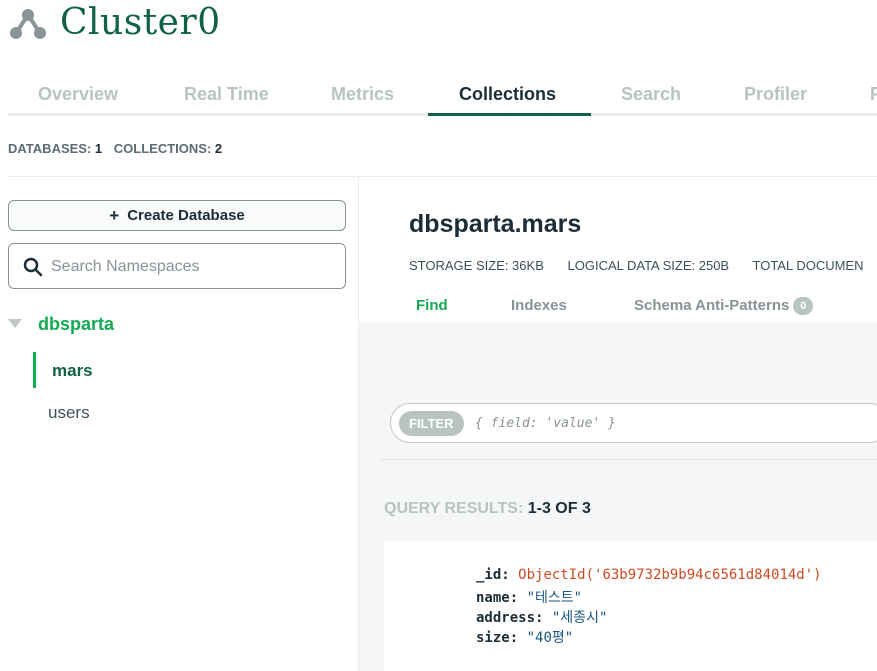 The width and height of the screenshot is (877, 671). What do you see at coordinates (670, 575) in the screenshot?
I see `field-value: ObjectId('63b9732b9b94c6561d84014d')` at bounding box center [670, 575].